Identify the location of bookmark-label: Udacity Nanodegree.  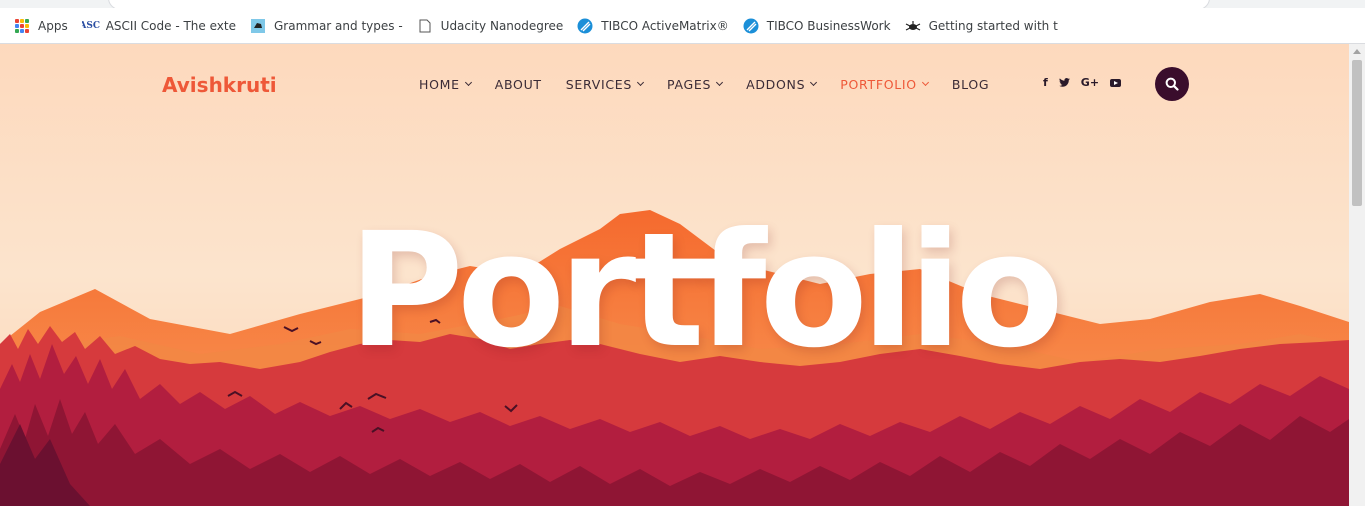
(502, 25).